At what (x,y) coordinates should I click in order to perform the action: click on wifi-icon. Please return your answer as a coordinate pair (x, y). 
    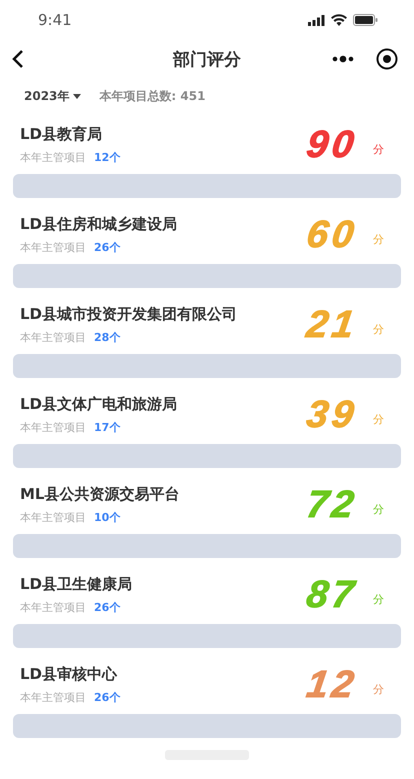
    Looking at the image, I should click on (339, 20).